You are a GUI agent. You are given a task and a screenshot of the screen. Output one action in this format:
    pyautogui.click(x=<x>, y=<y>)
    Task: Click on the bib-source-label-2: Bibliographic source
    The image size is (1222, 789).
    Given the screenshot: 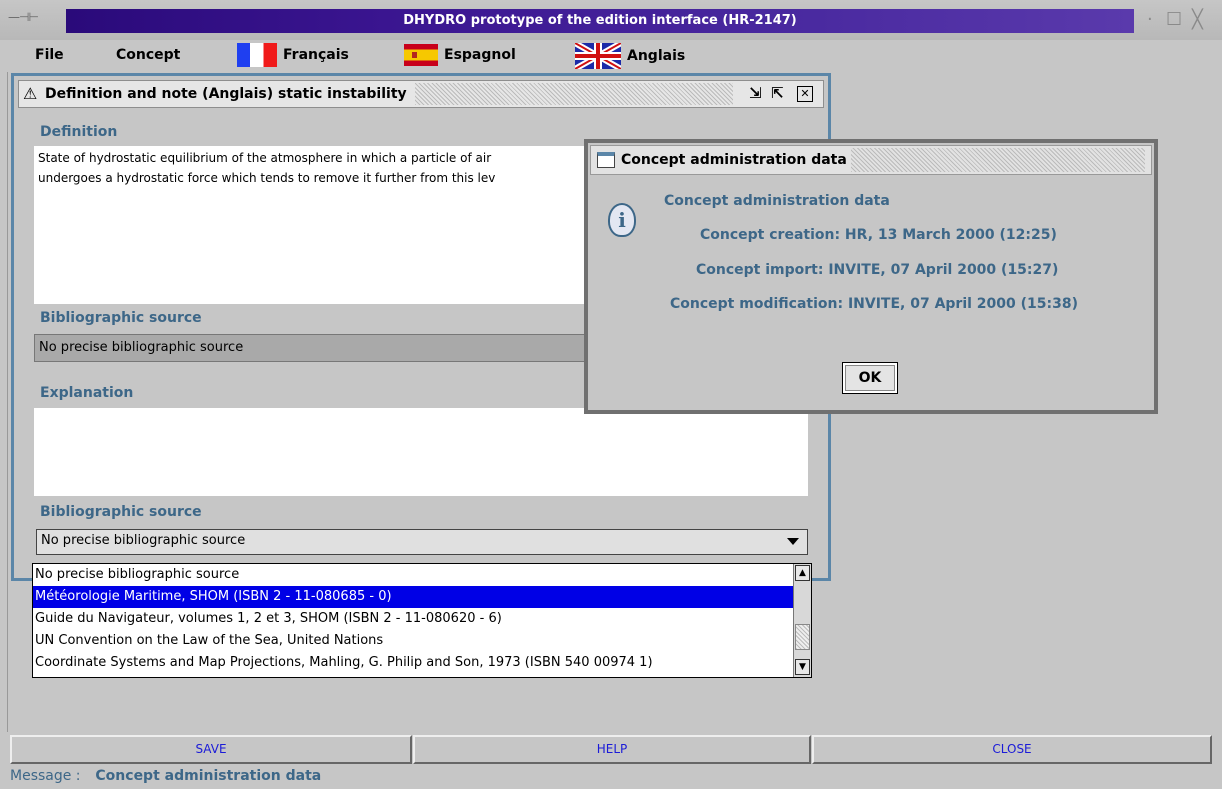 What is the action you would take?
    pyautogui.click(x=121, y=512)
    